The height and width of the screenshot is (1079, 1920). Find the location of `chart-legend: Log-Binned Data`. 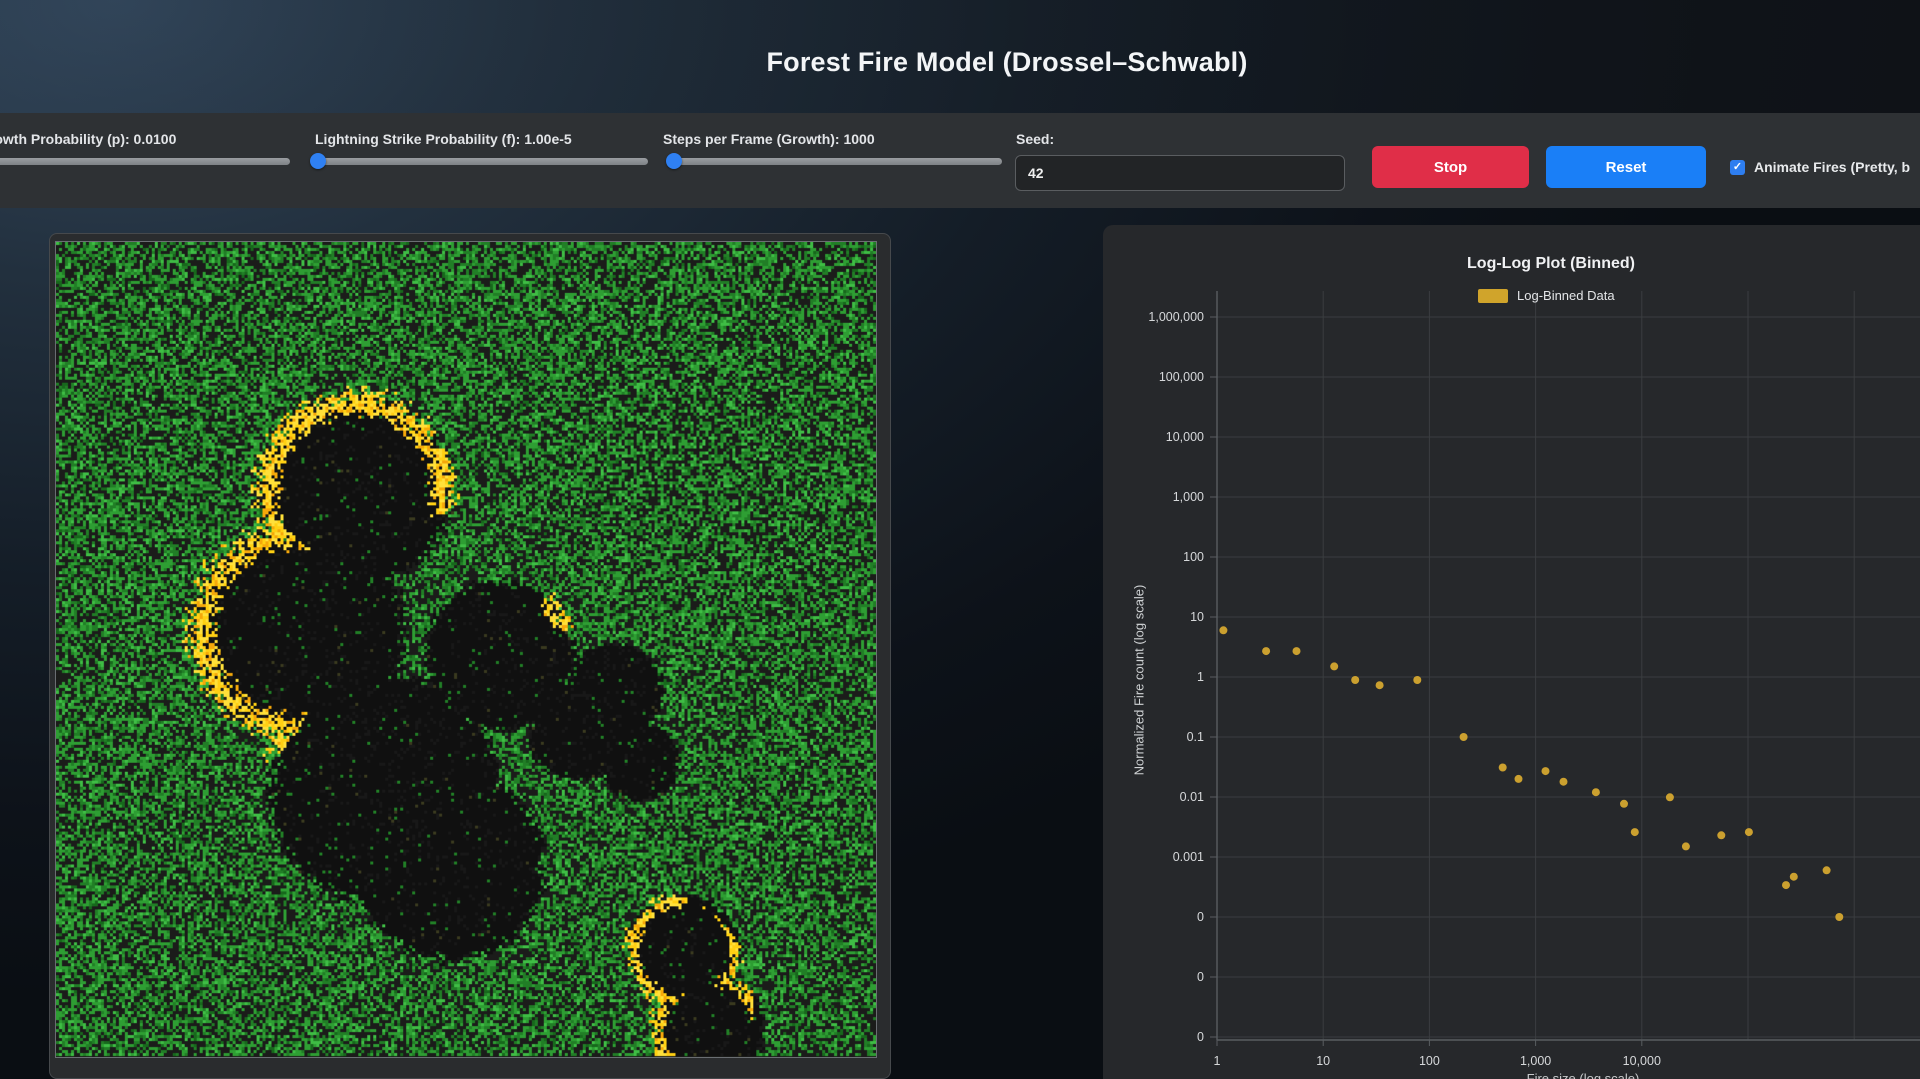

chart-legend: Log-Binned Data is located at coordinates (1546, 295).